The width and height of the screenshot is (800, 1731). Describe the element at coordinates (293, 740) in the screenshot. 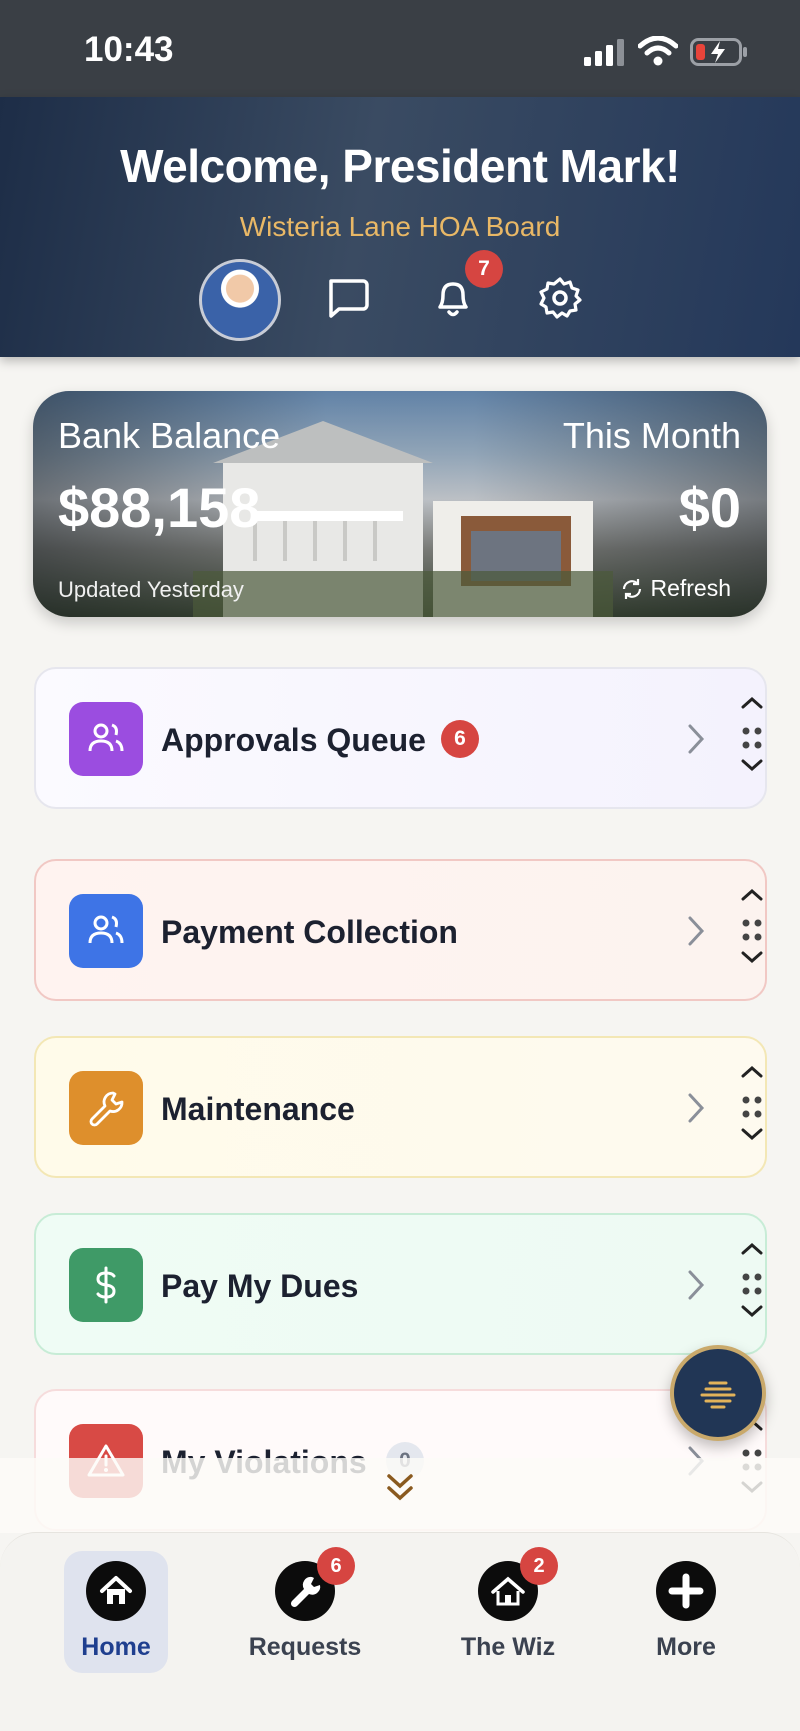

I see `card-label: Approvals Queue` at that location.